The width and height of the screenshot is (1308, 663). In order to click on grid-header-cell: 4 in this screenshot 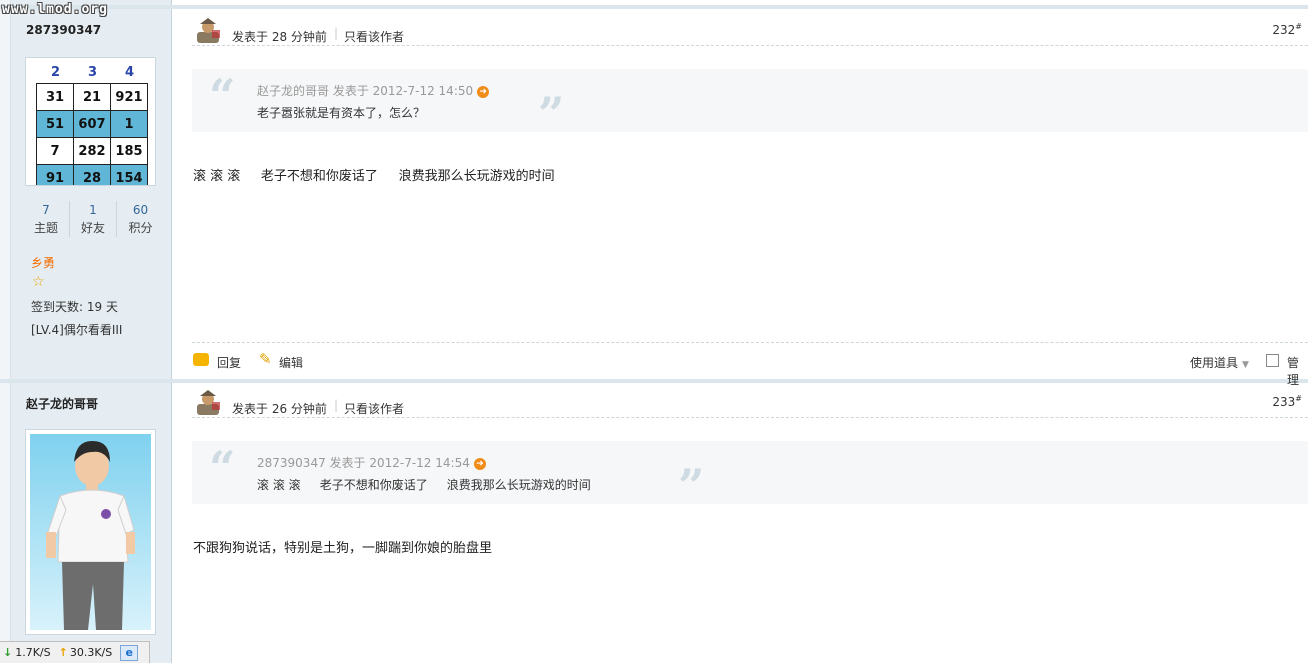, I will do `click(129, 72)`.